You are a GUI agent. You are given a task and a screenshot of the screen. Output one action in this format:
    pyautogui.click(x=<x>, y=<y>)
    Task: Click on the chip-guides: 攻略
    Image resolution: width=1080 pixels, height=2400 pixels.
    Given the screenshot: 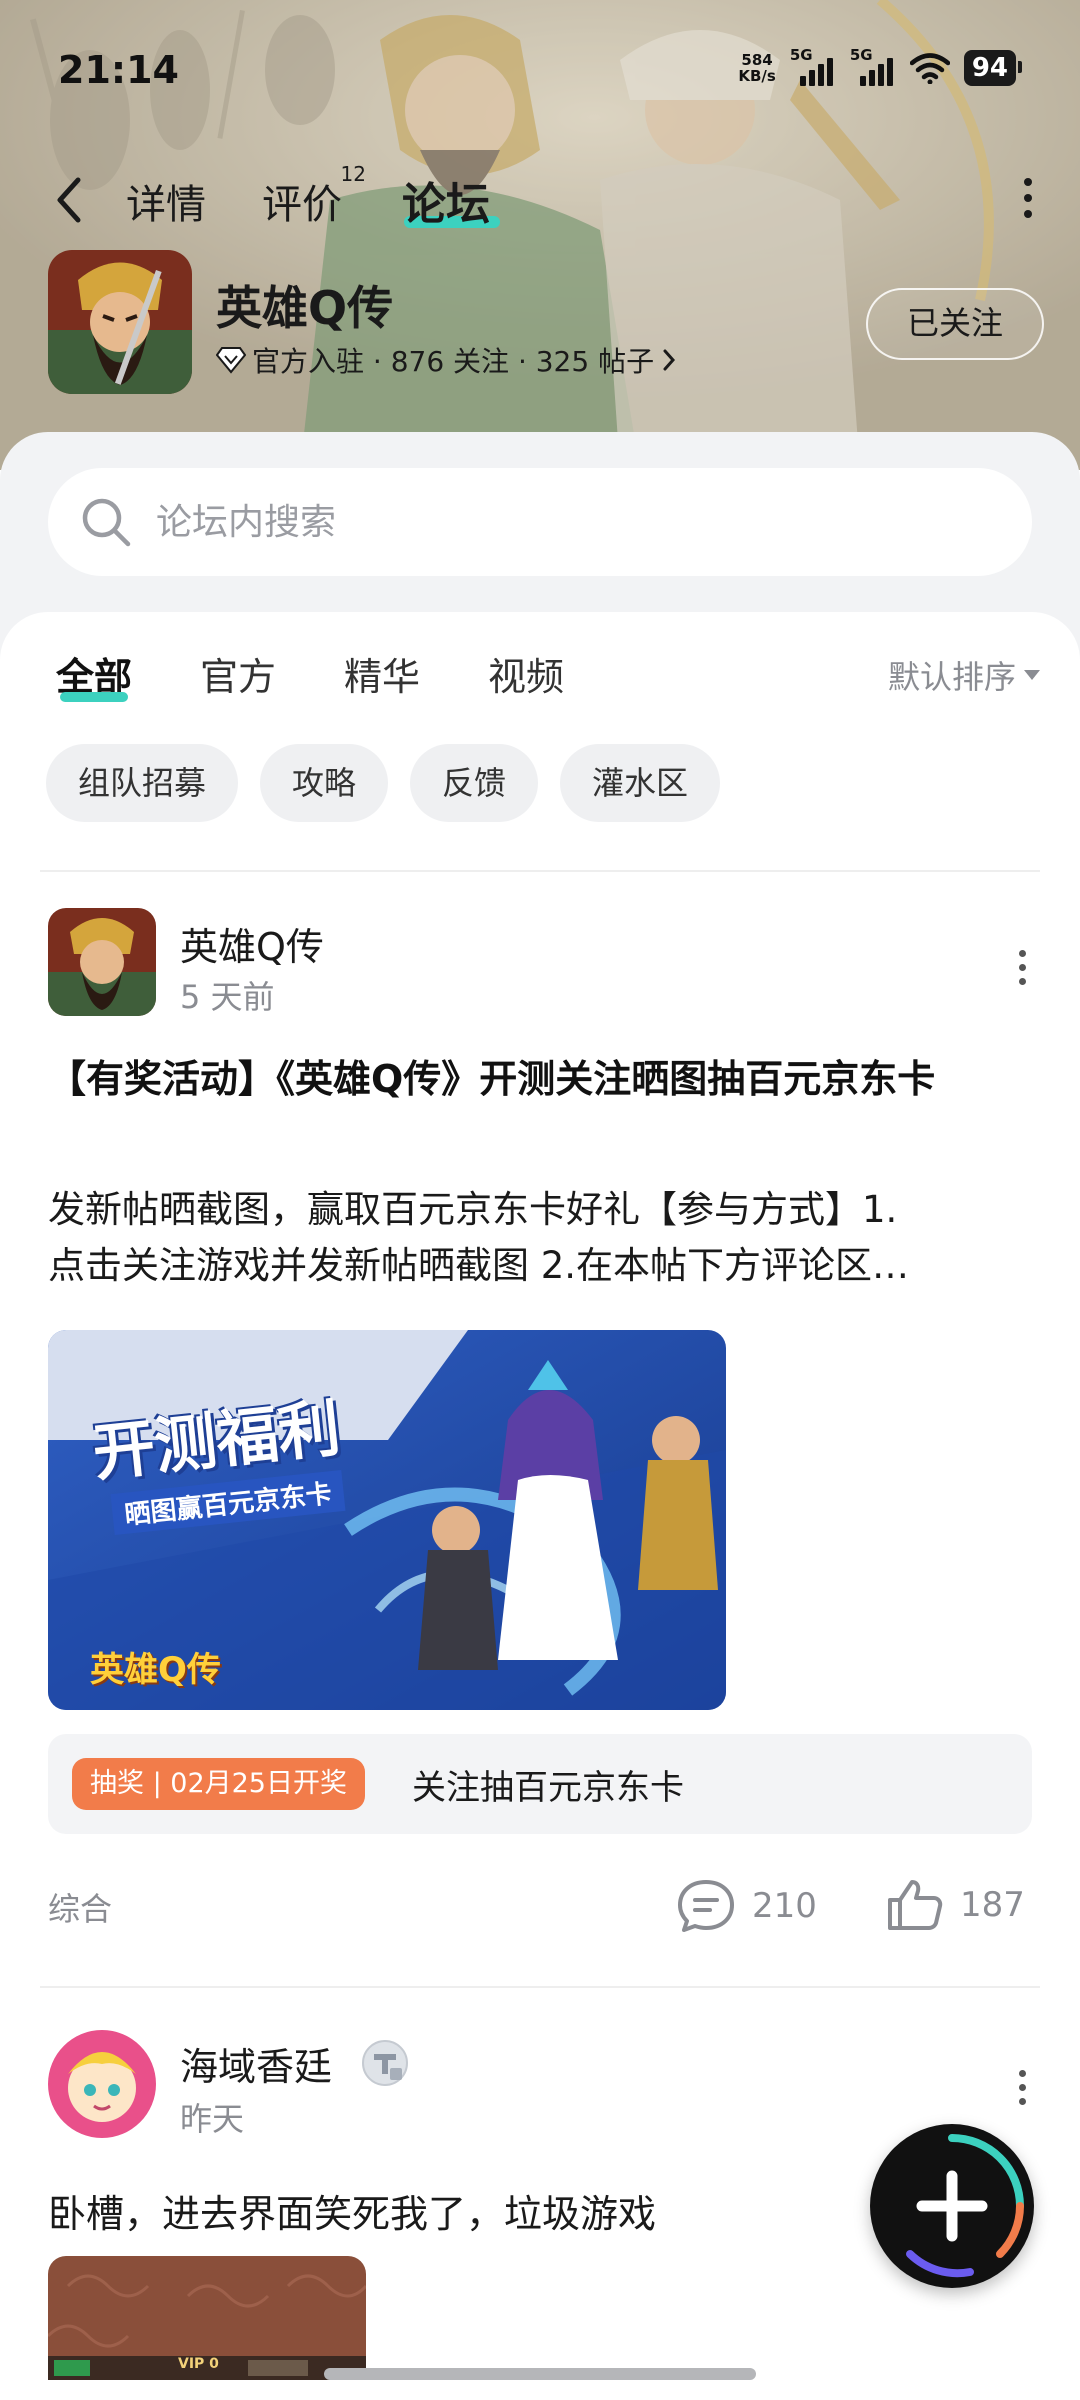 What is the action you would take?
    pyautogui.click(x=324, y=783)
    